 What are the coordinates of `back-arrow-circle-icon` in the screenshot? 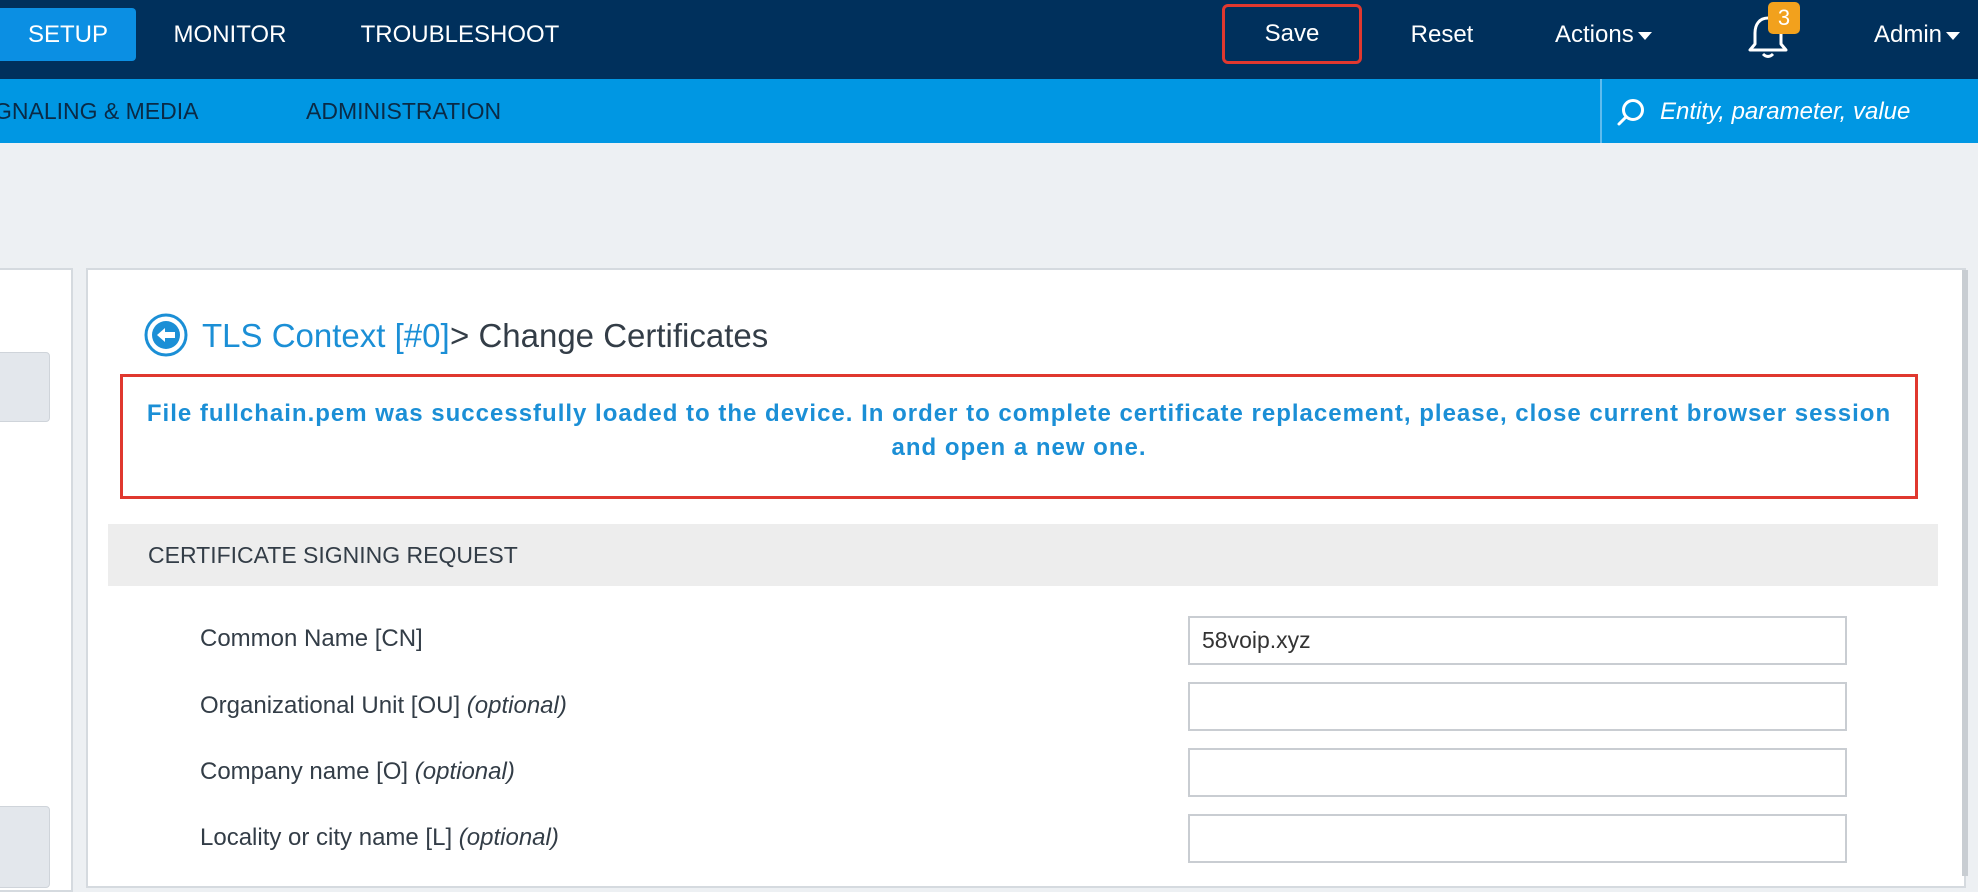 It's located at (166, 335).